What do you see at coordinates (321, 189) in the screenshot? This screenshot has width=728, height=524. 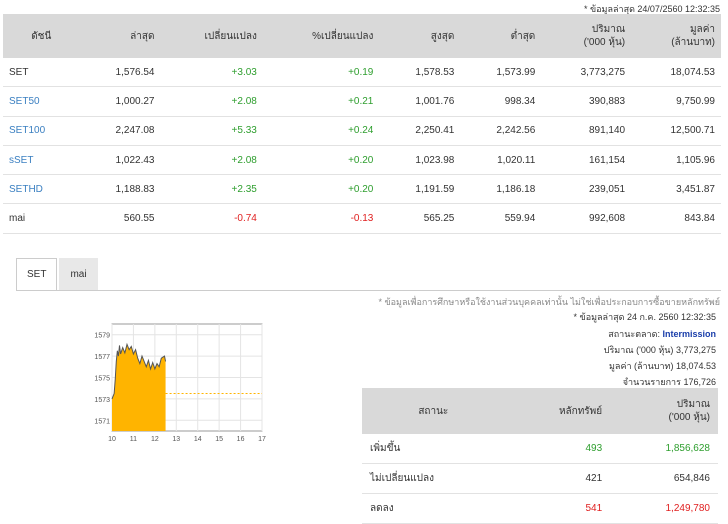 I see `pct-change-value: +0.20` at bounding box center [321, 189].